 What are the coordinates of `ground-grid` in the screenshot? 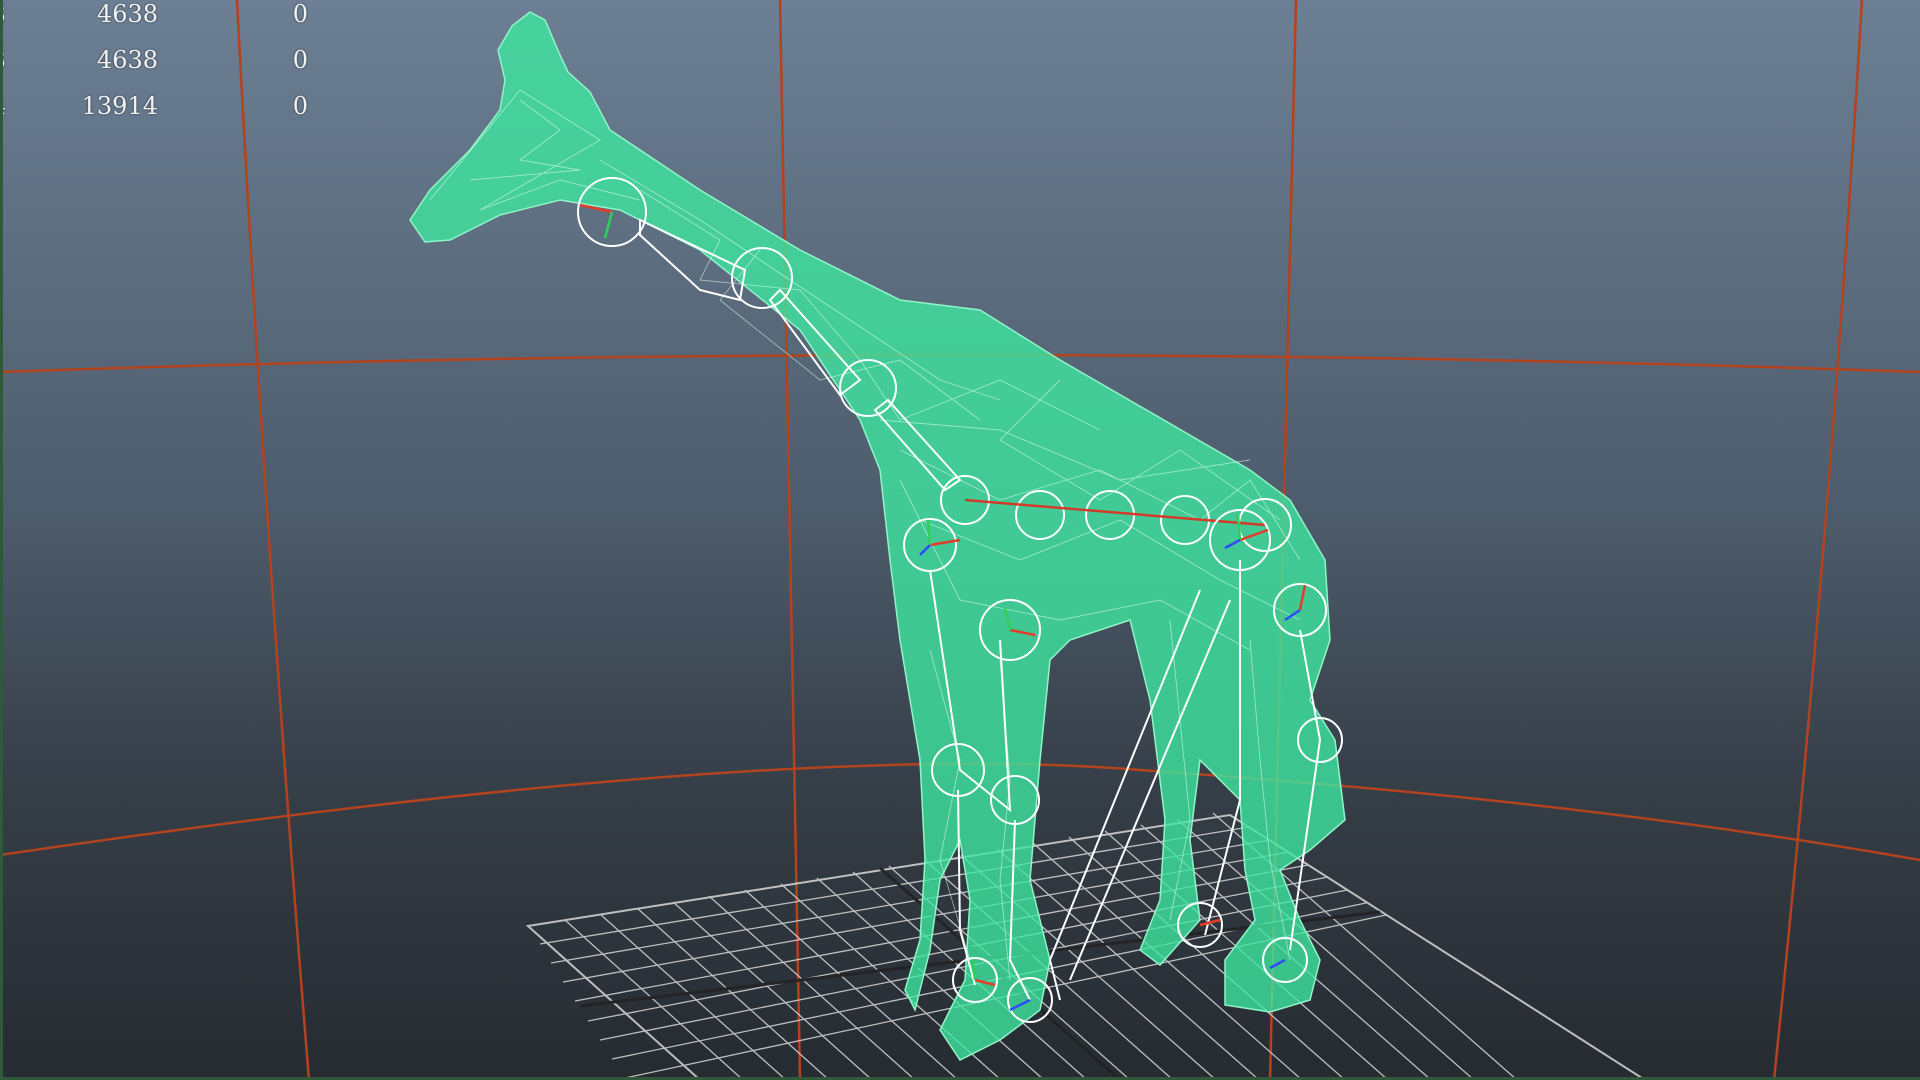 It's located at (1086, 946).